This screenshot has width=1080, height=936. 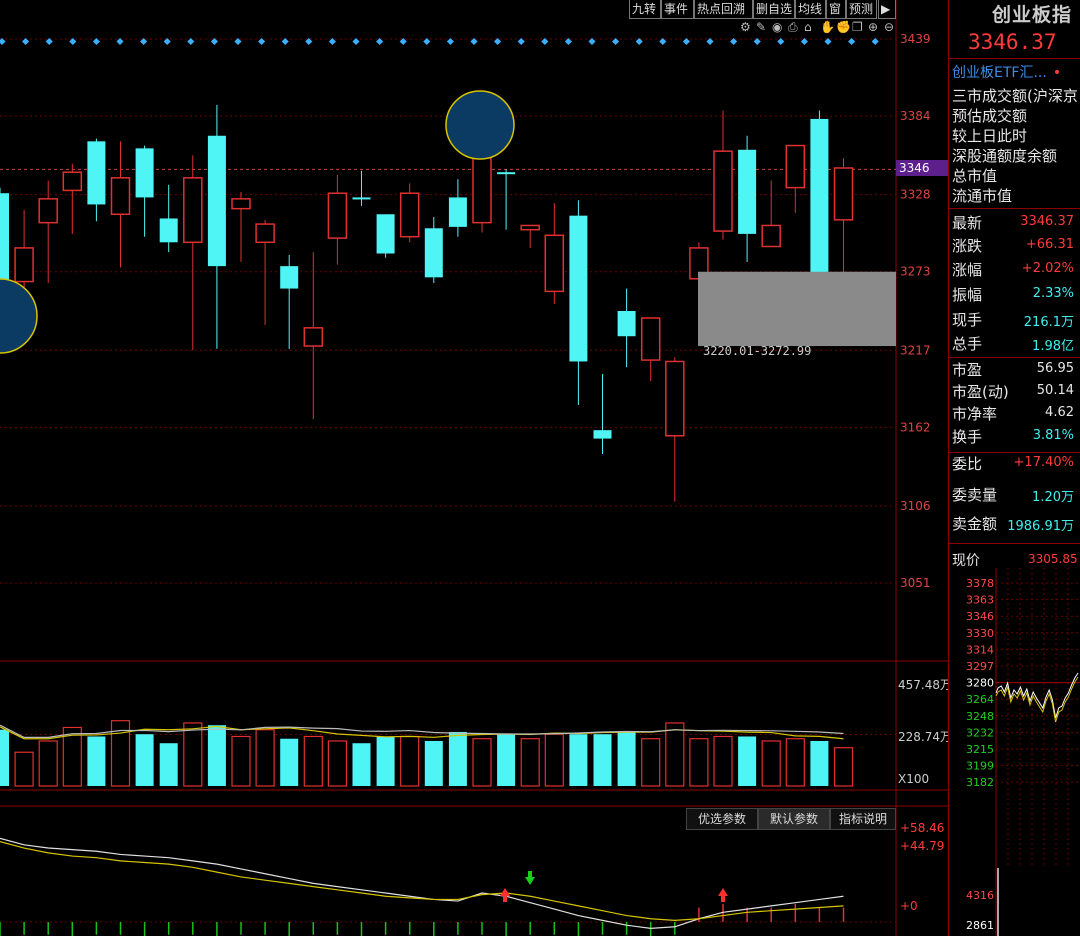 What do you see at coordinates (980, 699) in the screenshot?
I see `mini-tick-label: 3264` at bounding box center [980, 699].